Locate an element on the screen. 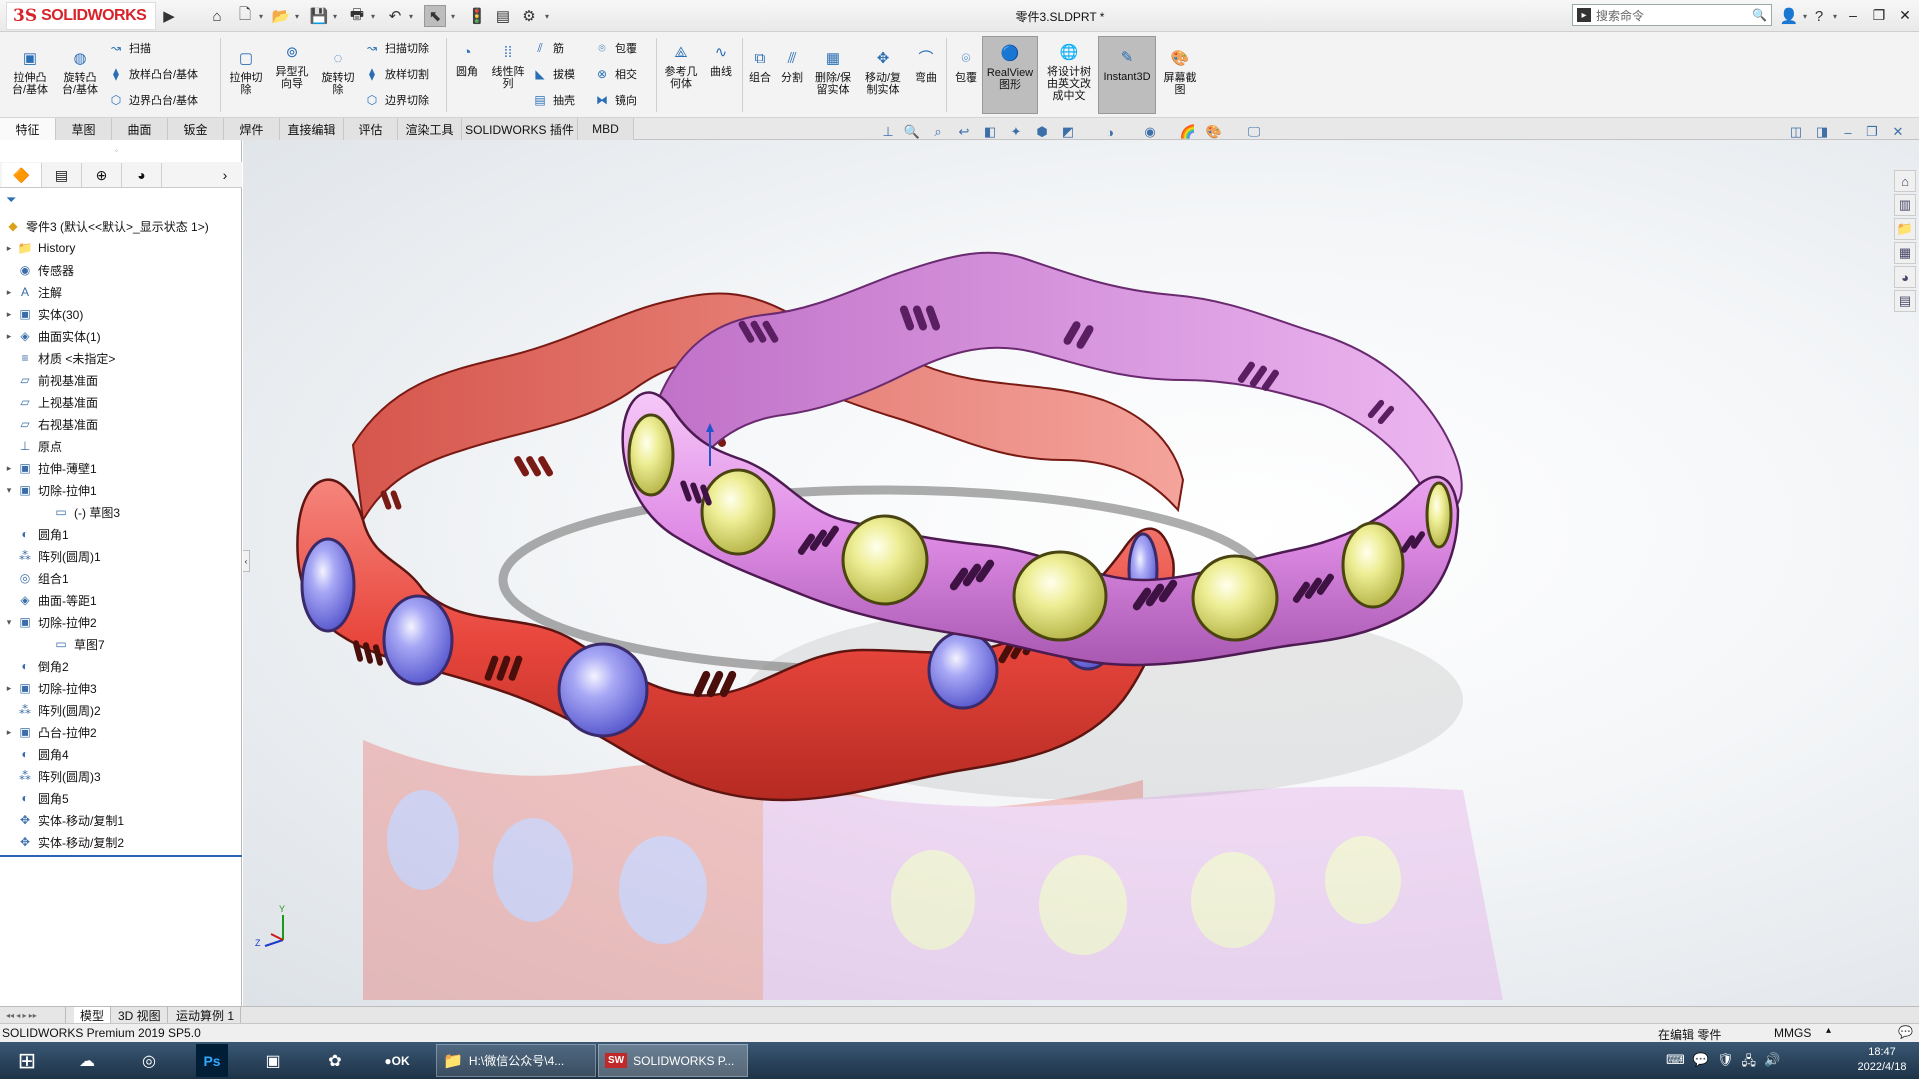 Image resolution: width=1919 pixels, height=1079 pixels. tree-item: ◐ 倒角2 is located at coordinates (35, 666).